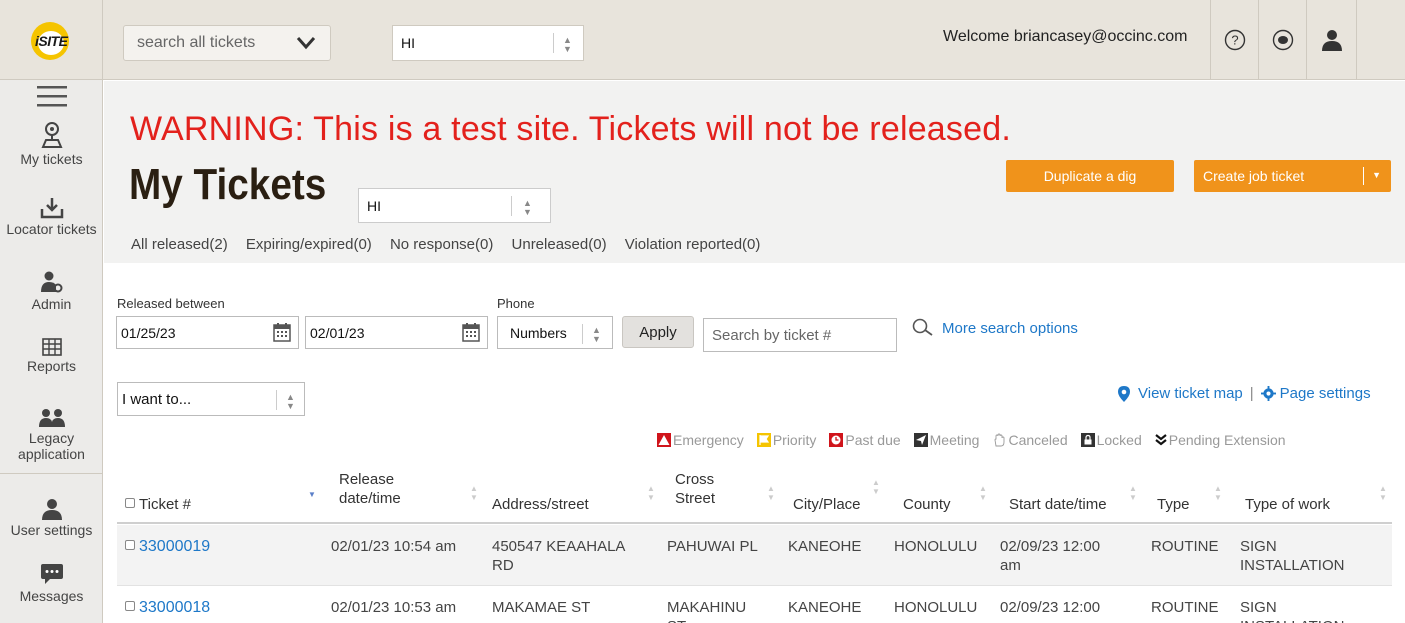  I want to click on help-button: ?, so click(1234, 40).